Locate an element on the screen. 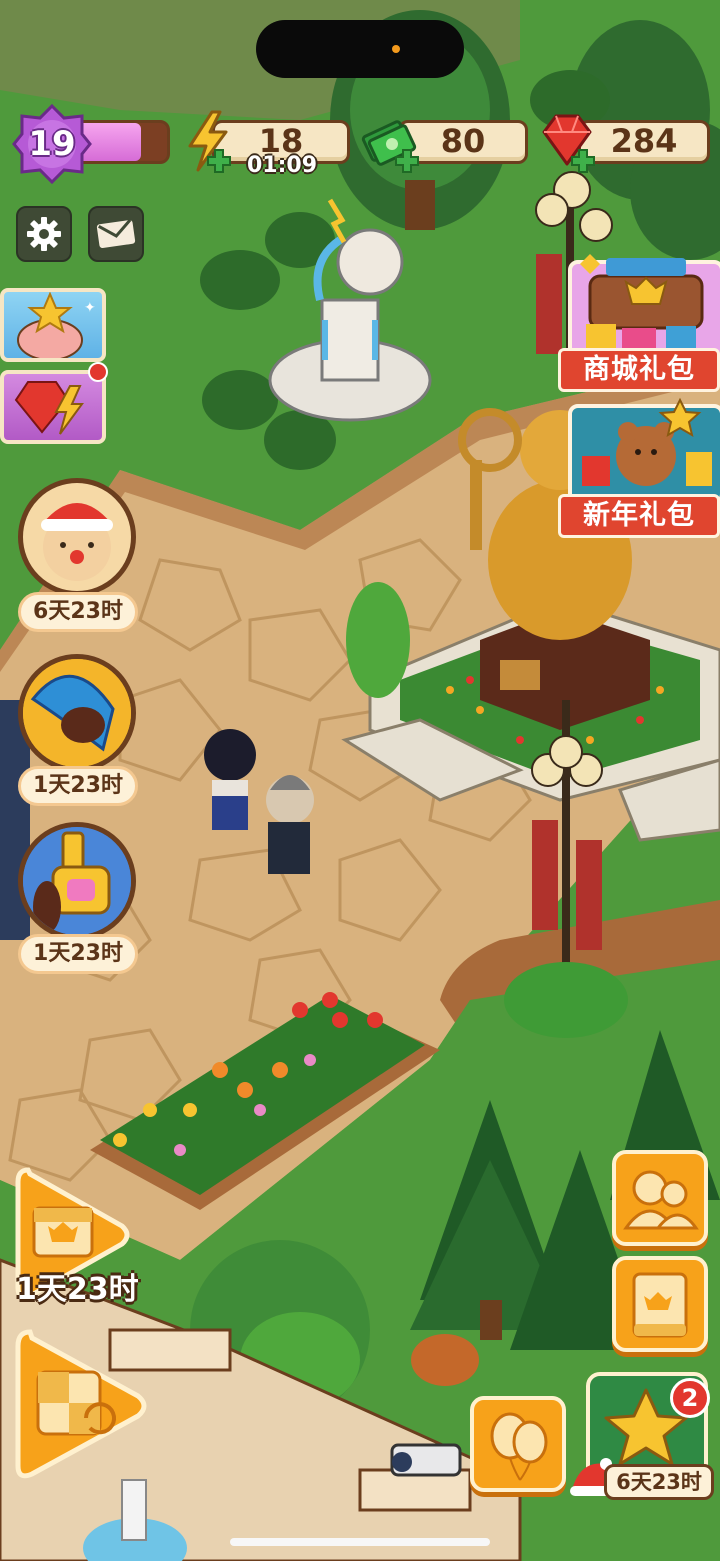 The image size is (720, 1561). add-gems-plus-icon is located at coordinates (583, 161).